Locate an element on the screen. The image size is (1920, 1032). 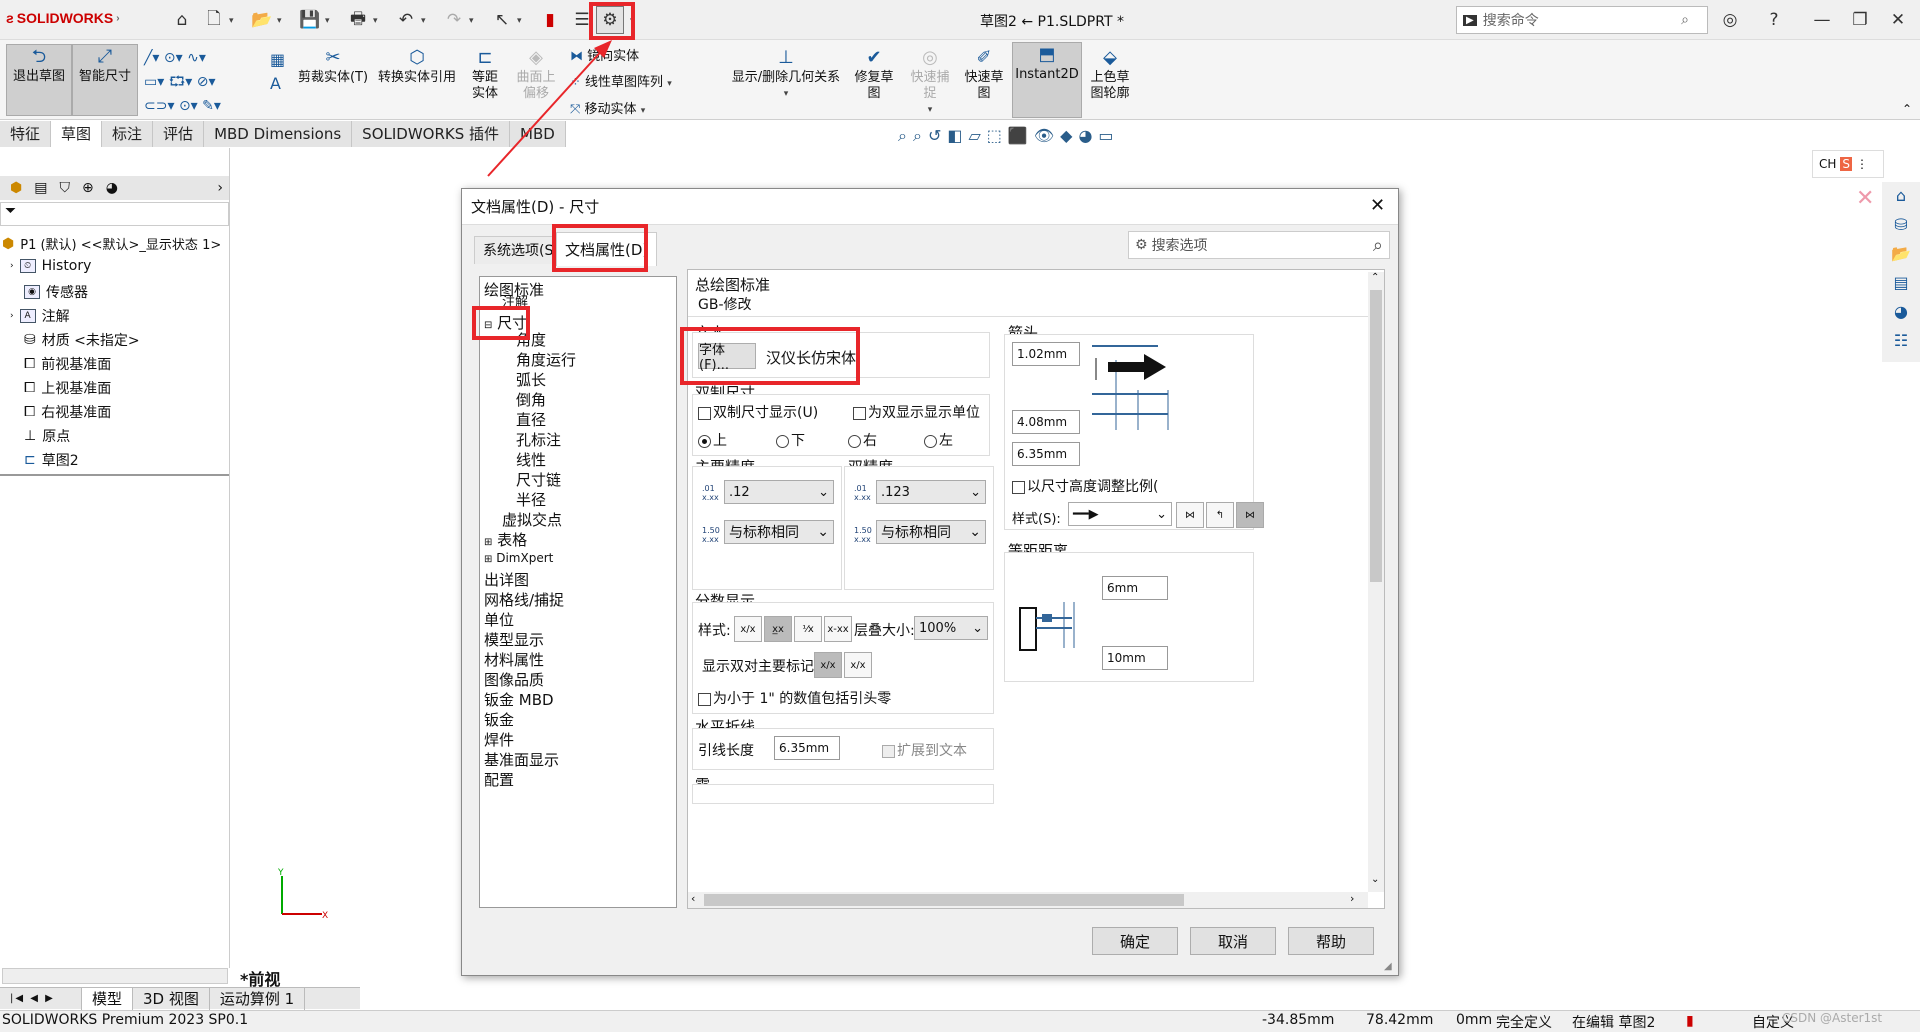
view-palette-icon: ▤ is located at coordinates (1900, 282).